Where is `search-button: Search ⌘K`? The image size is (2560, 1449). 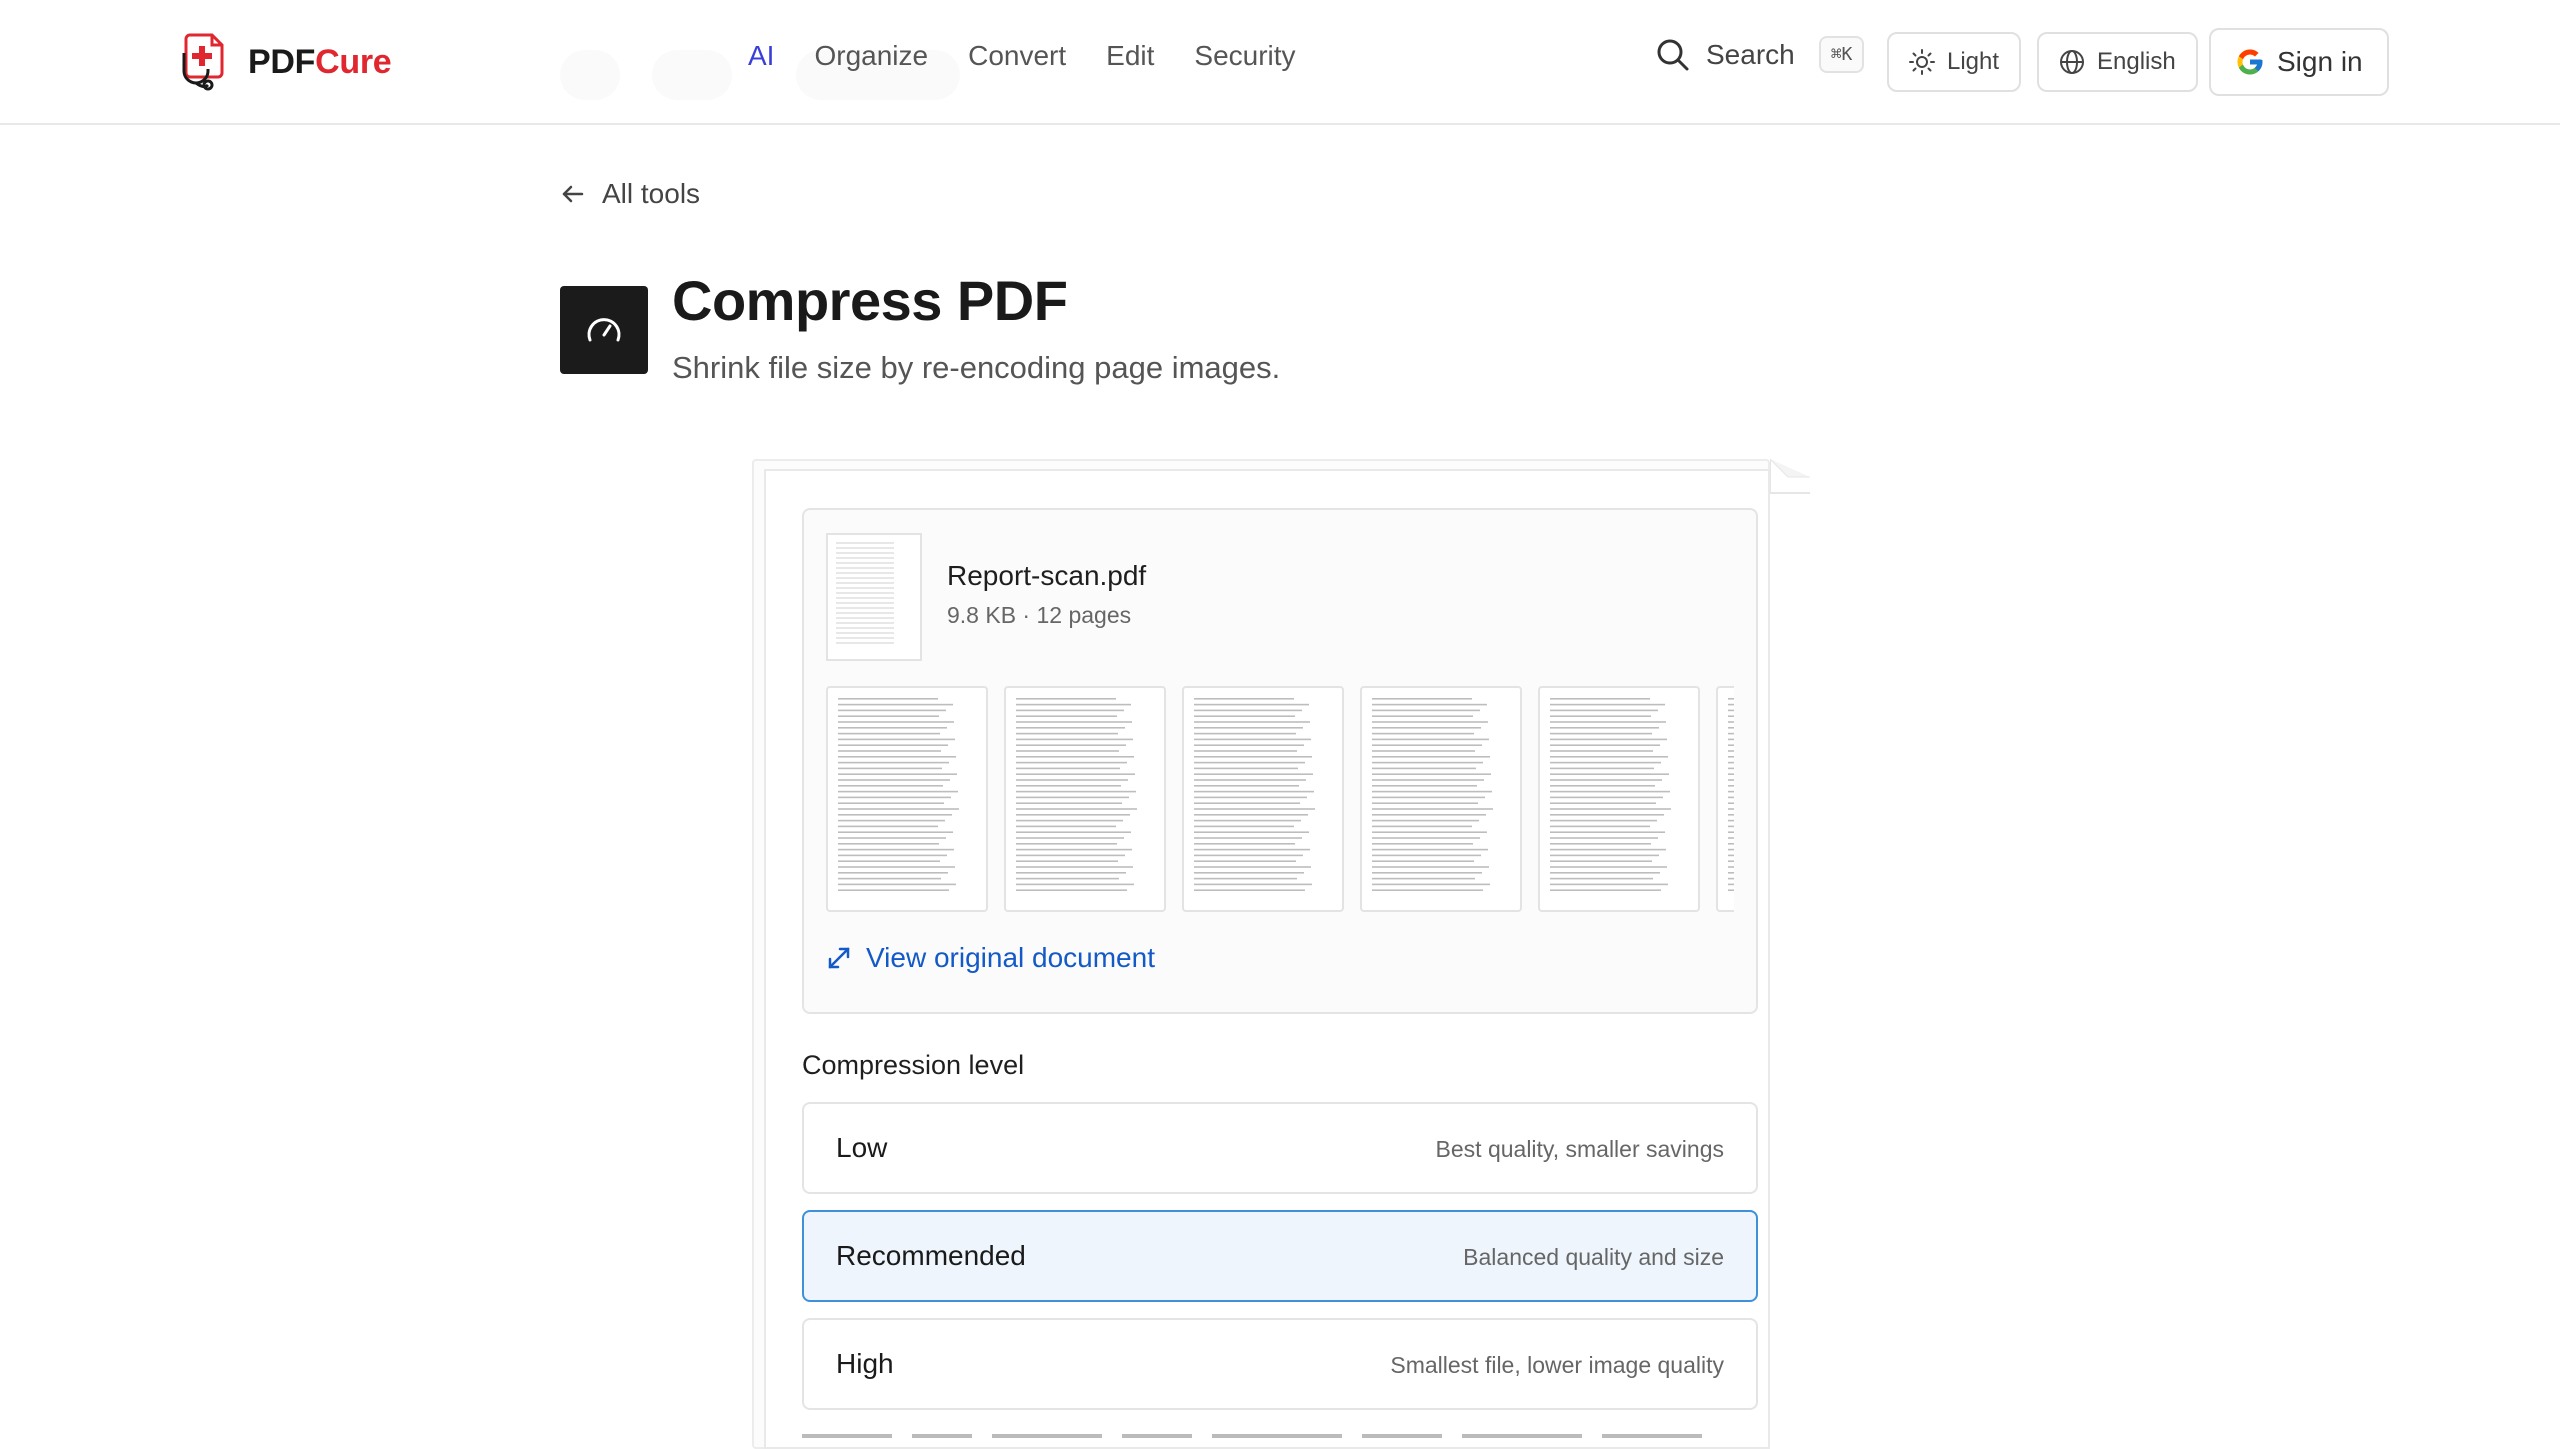 search-button: Search ⌘K is located at coordinates (1760, 54).